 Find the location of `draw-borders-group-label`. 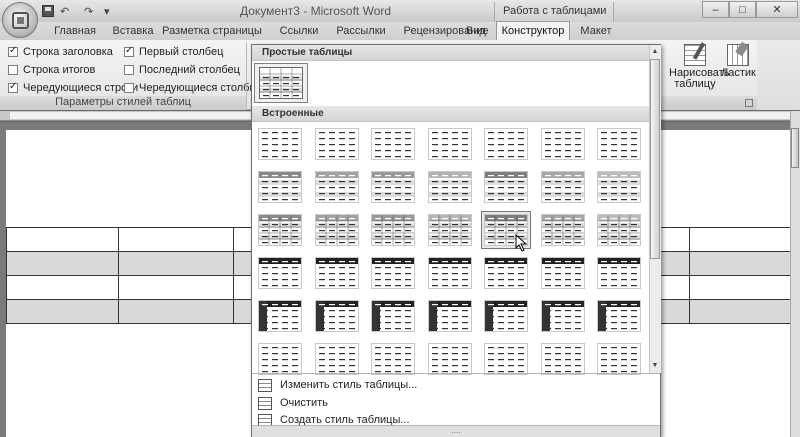

draw-borders-group-label is located at coordinates (706, 103).